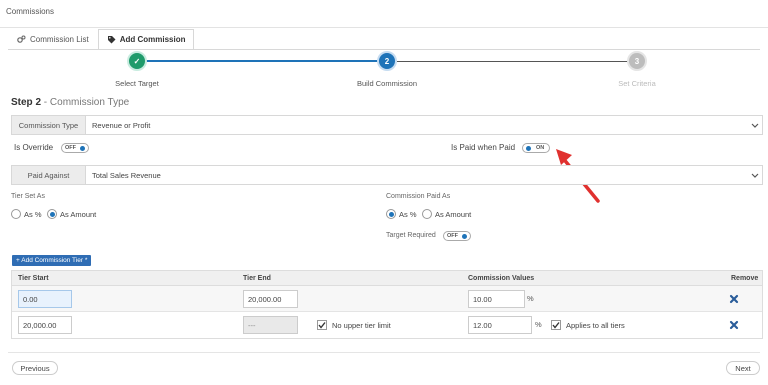 This screenshot has width=768, height=385. Describe the element at coordinates (34, 147) in the screenshot. I see `is-override-label: Is Override` at that location.